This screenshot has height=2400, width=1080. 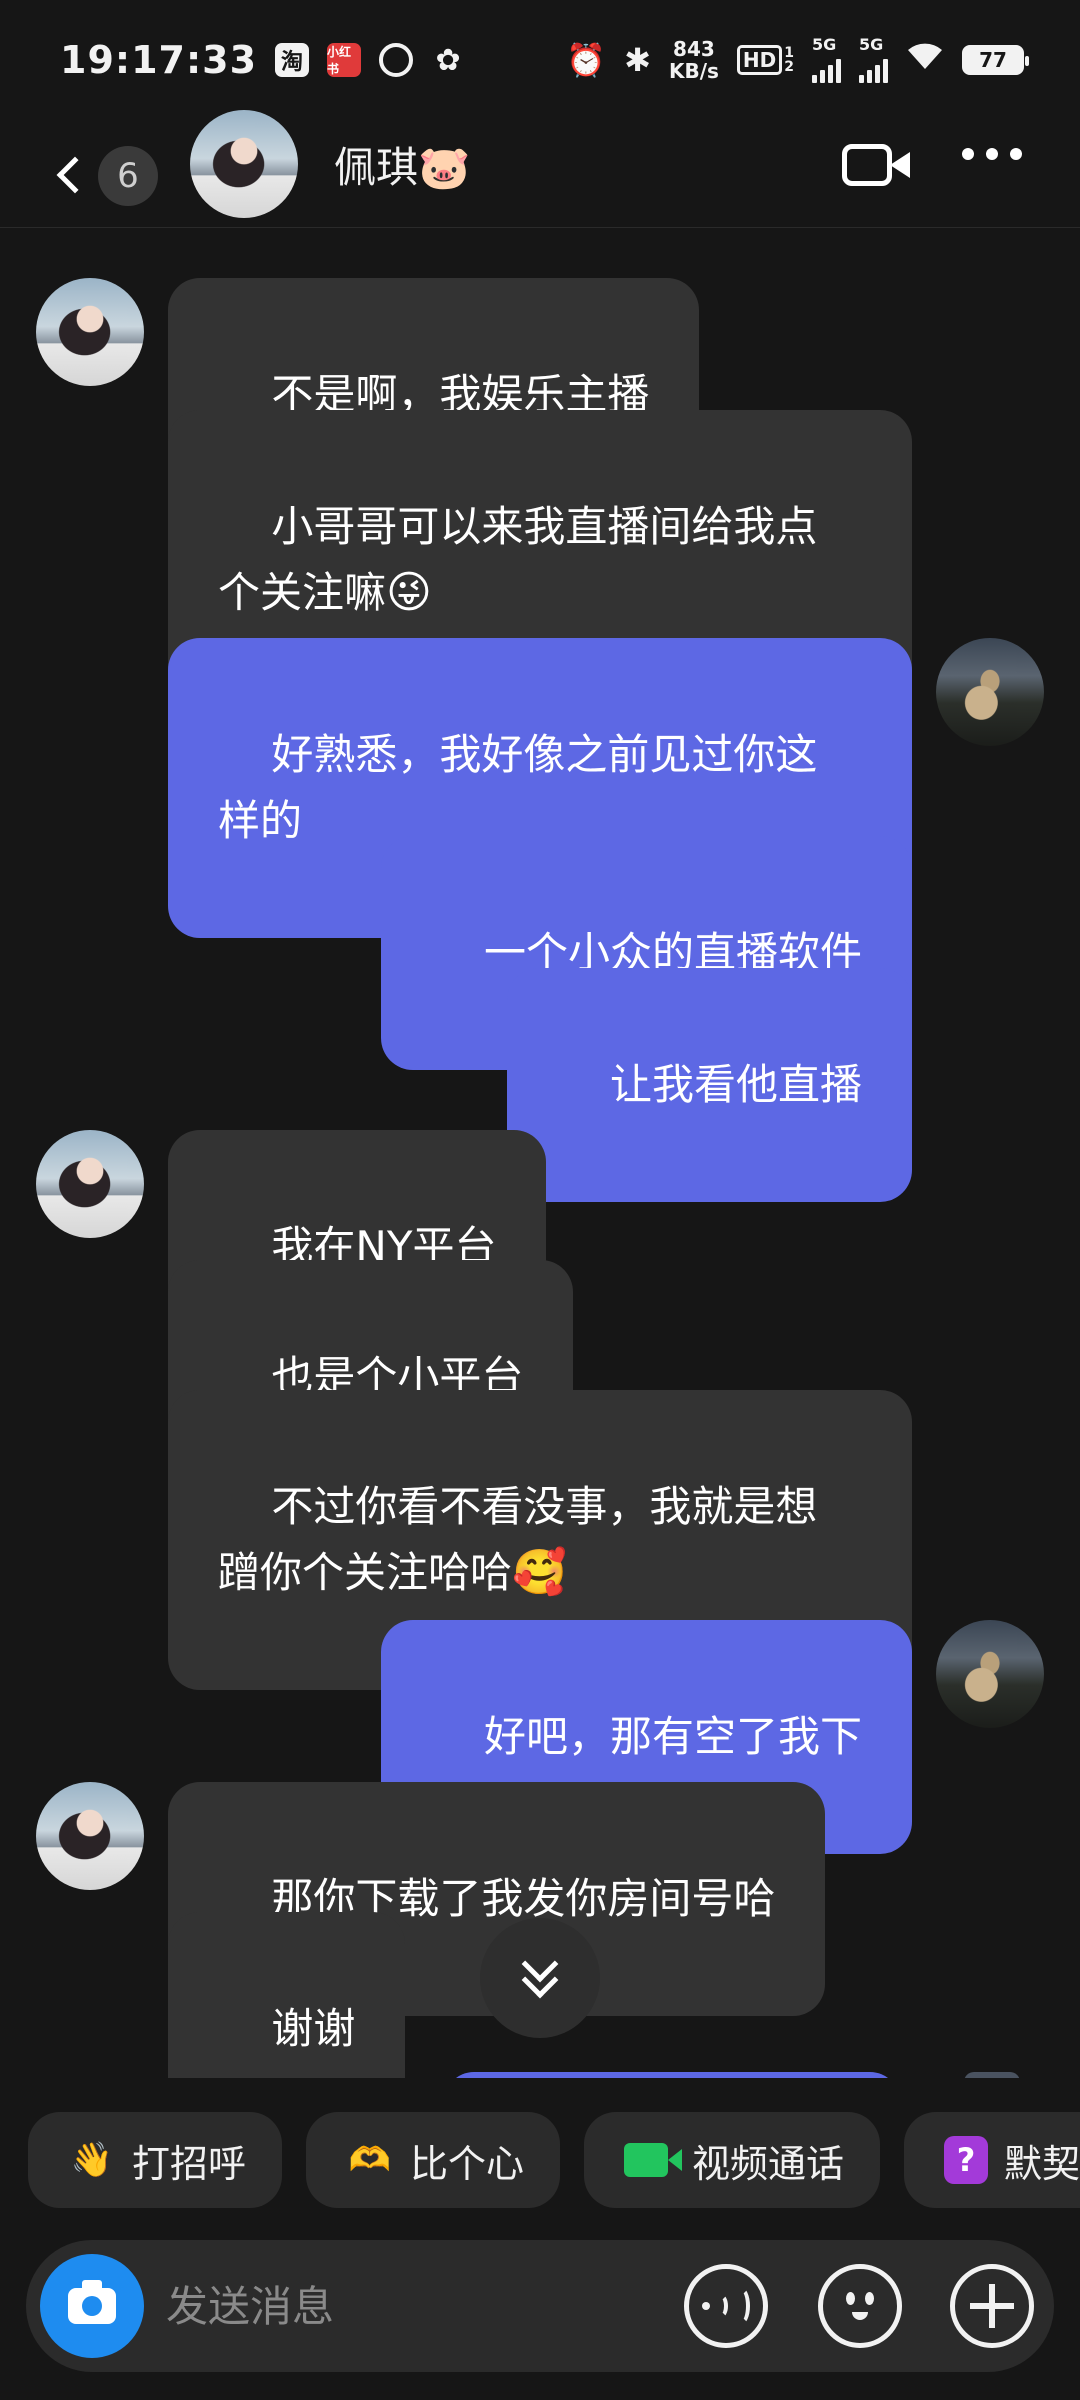 What do you see at coordinates (992, 2160) in the screenshot?
I see `tacit-chip: ? 默契` at bounding box center [992, 2160].